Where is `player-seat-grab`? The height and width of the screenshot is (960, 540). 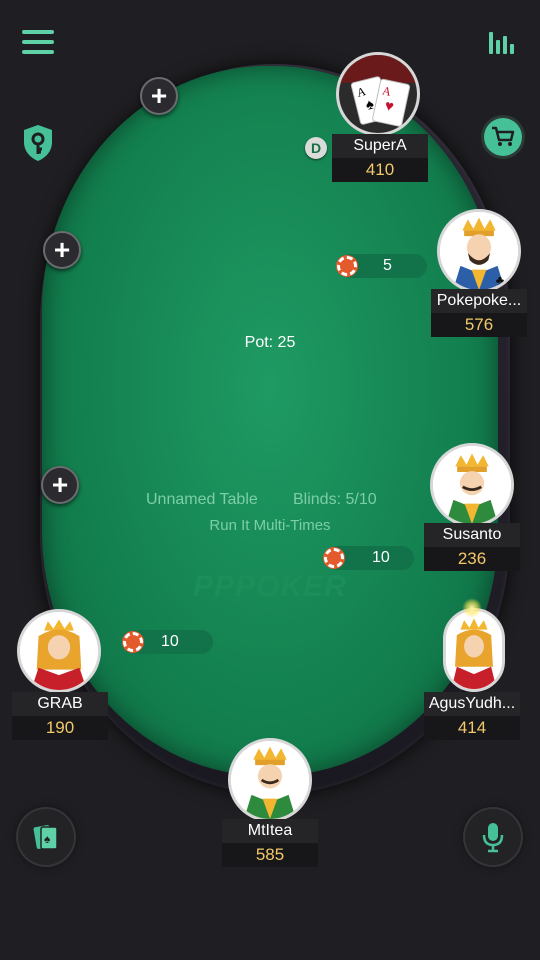 player-seat-grab is located at coordinates (59, 651).